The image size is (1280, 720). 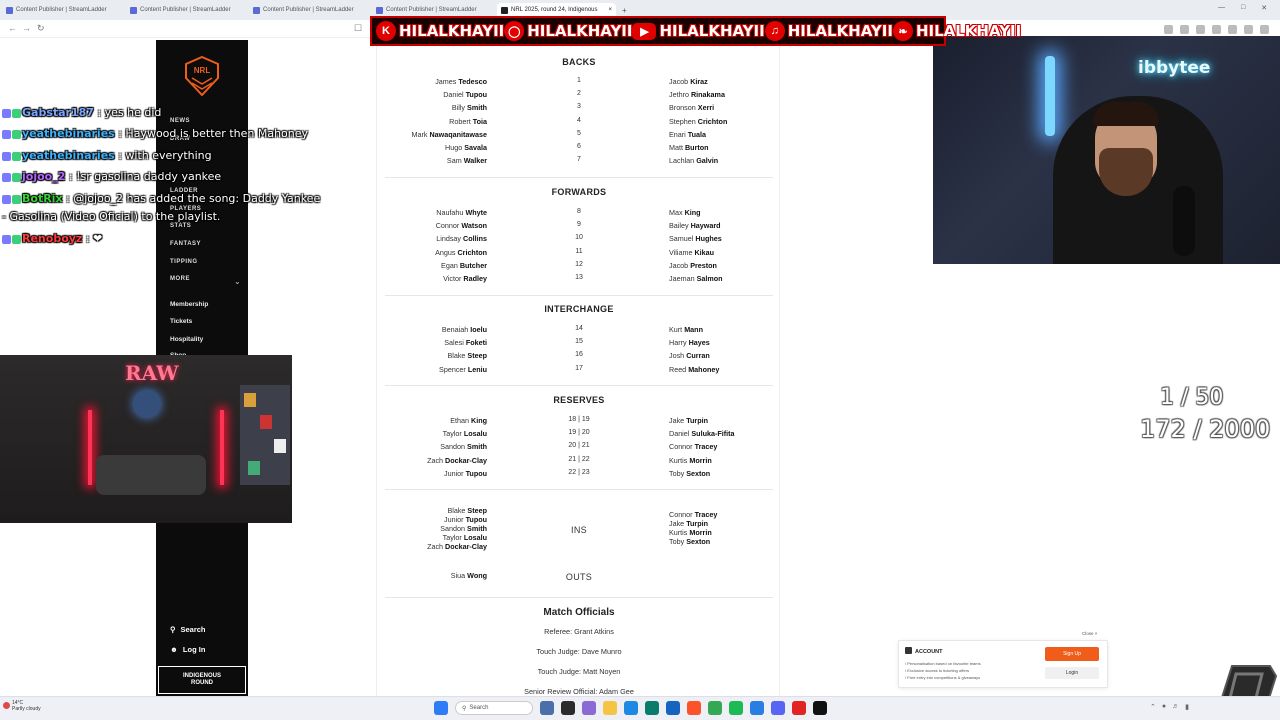 I want to click on away-player: Viliame Kikau, so click(x=691, y=252).